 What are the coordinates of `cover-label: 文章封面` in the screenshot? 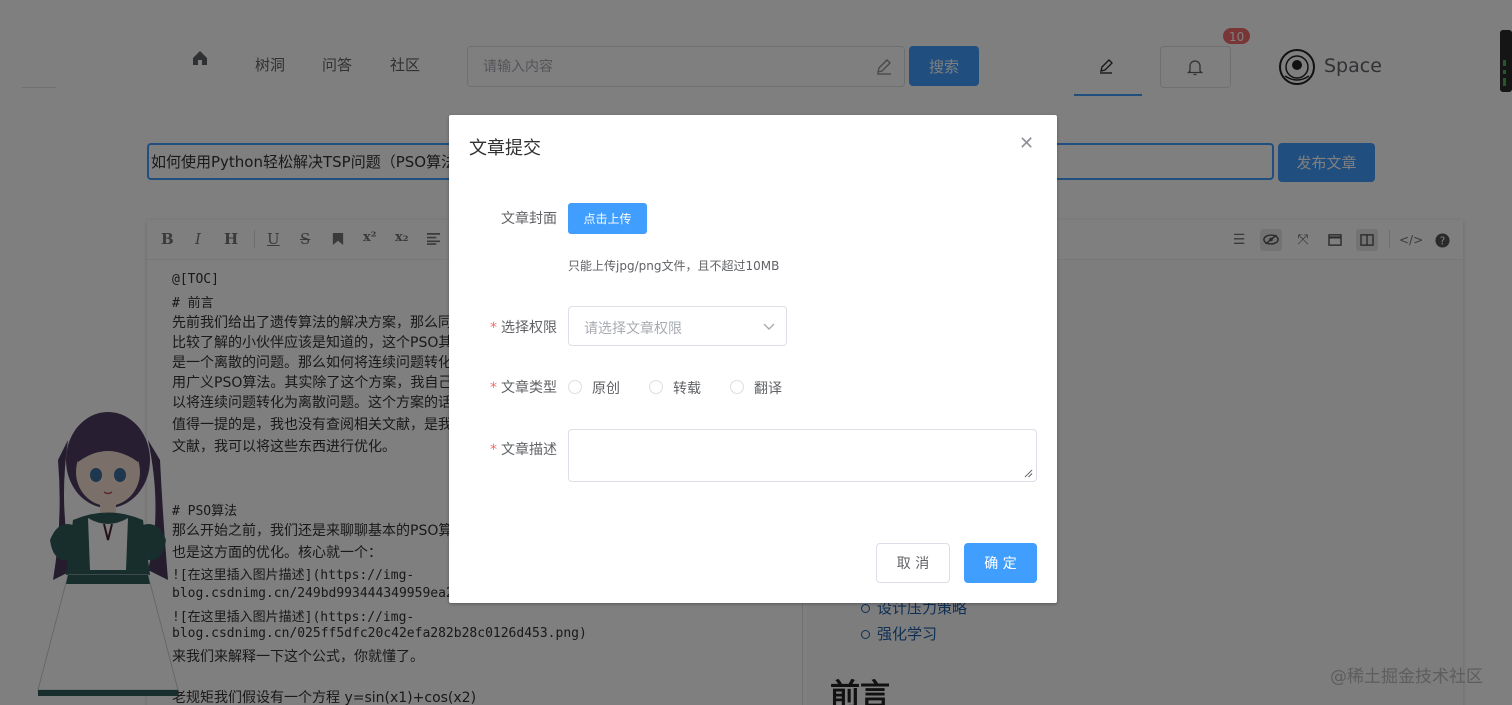 It's located at (529, 219).